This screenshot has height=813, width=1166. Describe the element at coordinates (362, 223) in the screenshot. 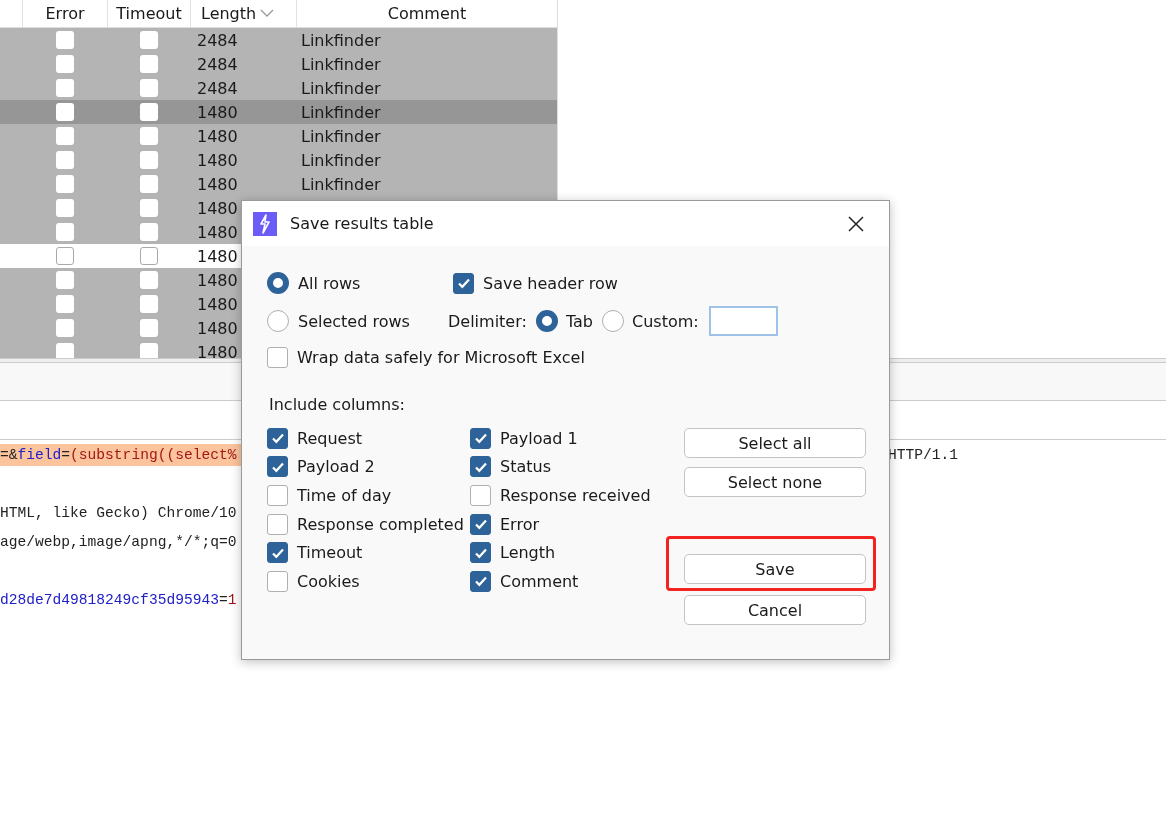

I see `dialog-title: Save results table` at that location.